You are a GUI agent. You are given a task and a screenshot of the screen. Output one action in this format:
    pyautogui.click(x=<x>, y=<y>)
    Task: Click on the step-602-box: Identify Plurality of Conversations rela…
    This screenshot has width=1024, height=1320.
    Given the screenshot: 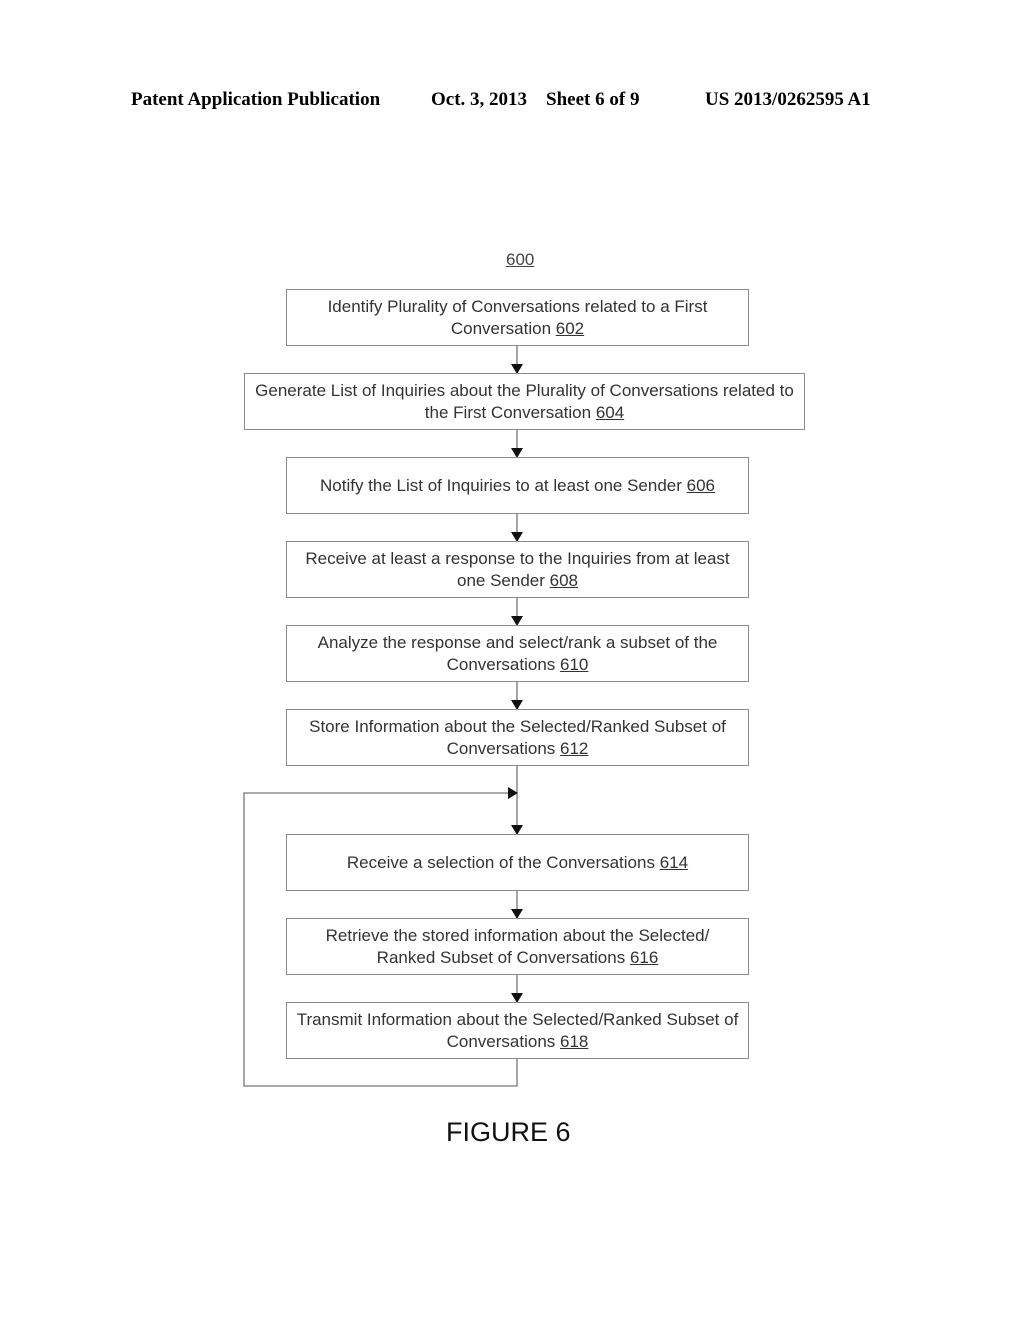 What is the action you would take?
    pyautogui.click(x=517, y=317)
    